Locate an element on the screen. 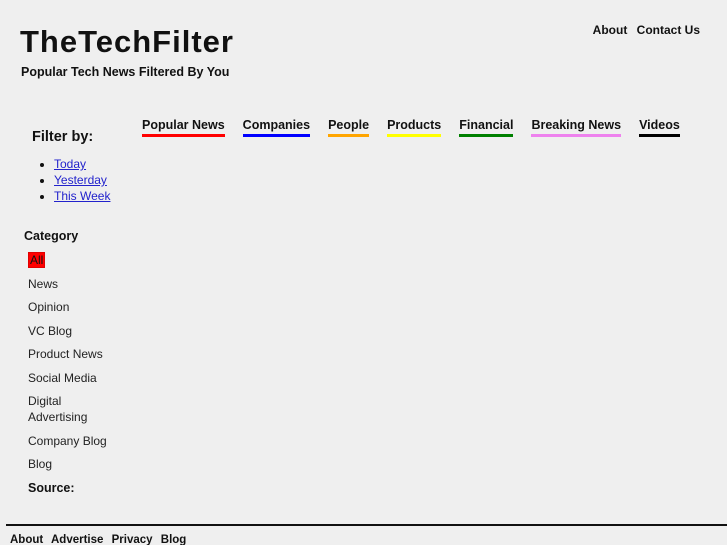 This screenshot has width=727, height=545. date-filter-list: Today Yesterday This Week is located at coordinates (73, 180).